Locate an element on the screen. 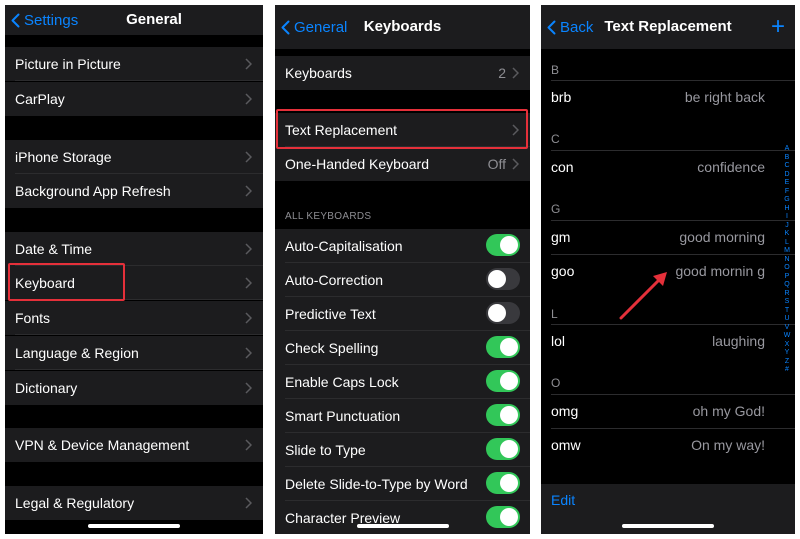  index-letter: W is located at coordinates (787, 336).